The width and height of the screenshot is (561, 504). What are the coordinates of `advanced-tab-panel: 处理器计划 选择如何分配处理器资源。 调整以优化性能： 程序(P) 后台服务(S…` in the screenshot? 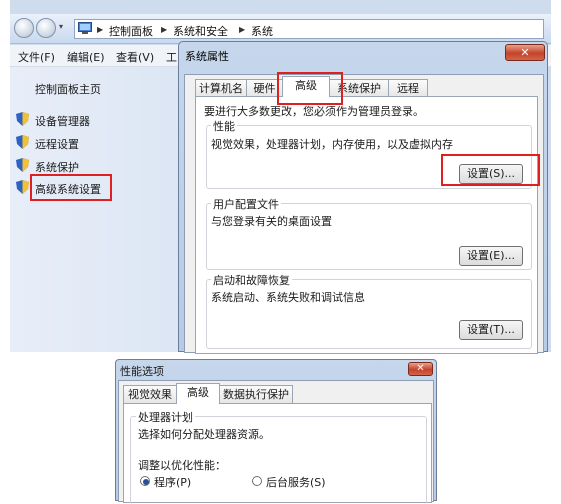 It's located at (277, 453).